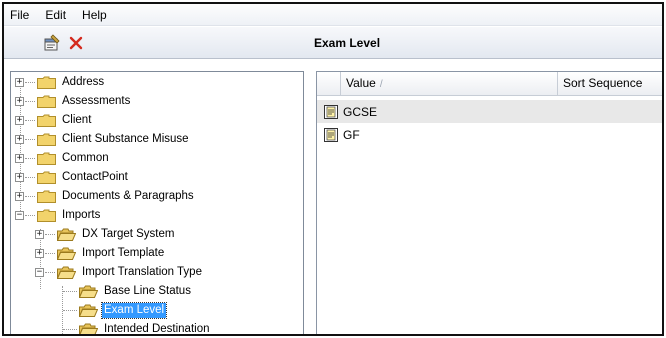 This screenshot has height=338, width=666. Describe the element at coordinates (77, 120) in the screenshot. I see `tree-item-label: Client` at that location.